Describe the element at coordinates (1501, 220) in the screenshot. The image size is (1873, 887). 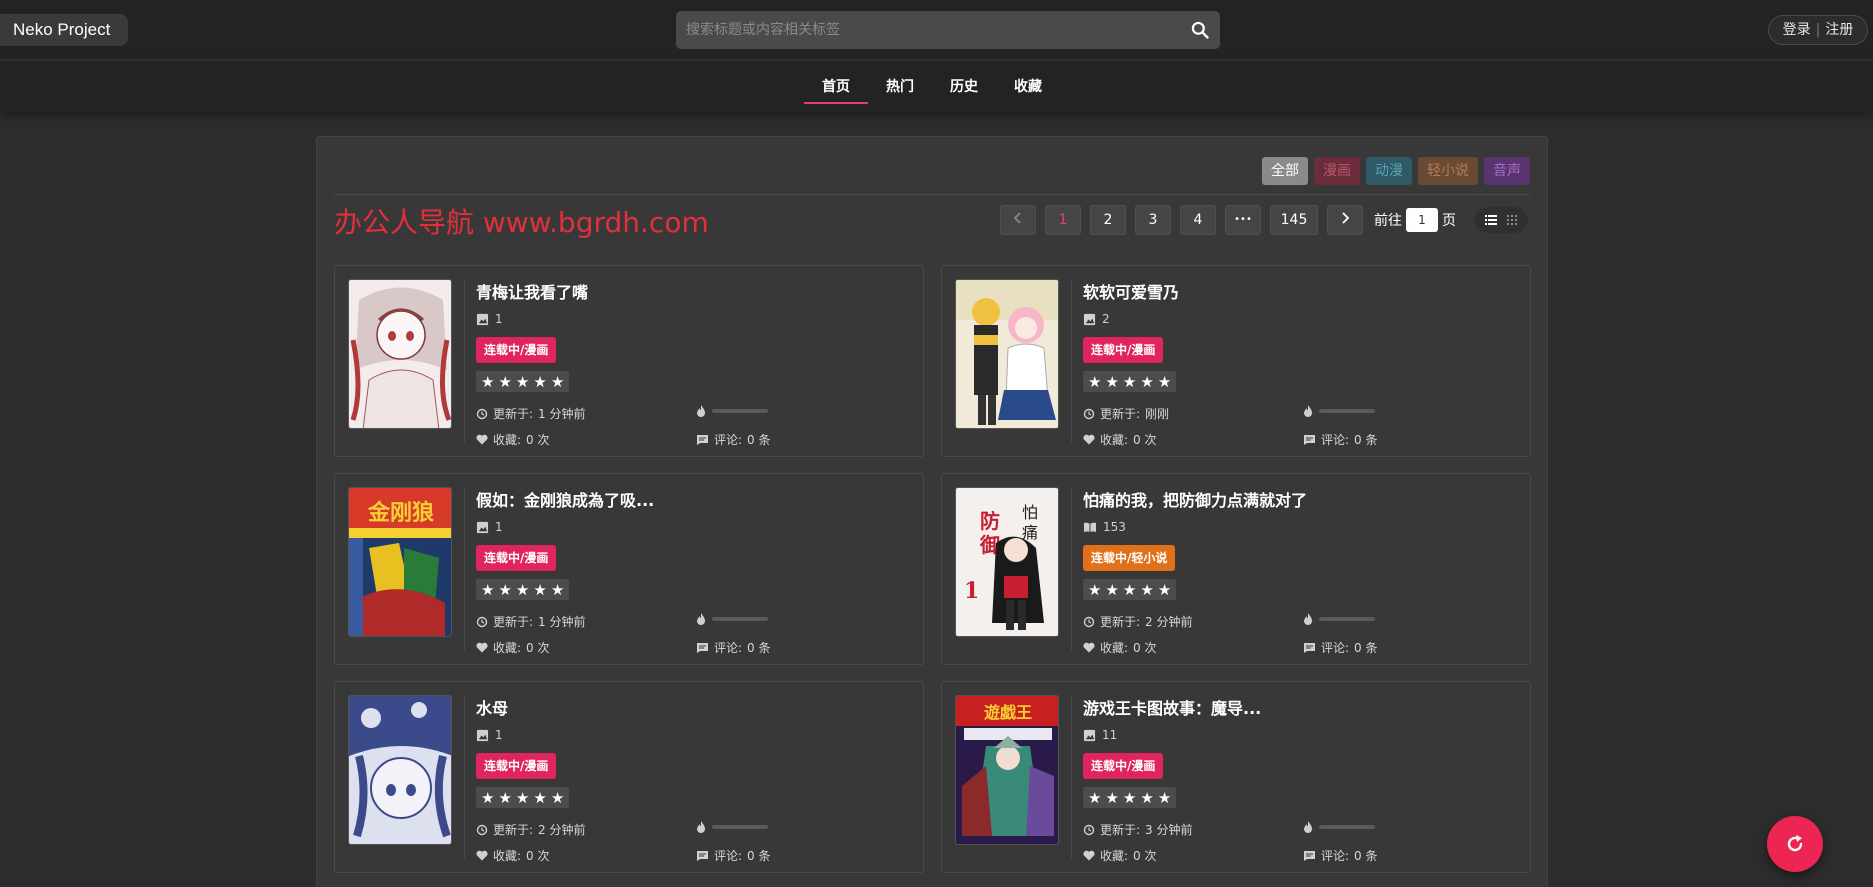
I see `view-toggle` at that location.